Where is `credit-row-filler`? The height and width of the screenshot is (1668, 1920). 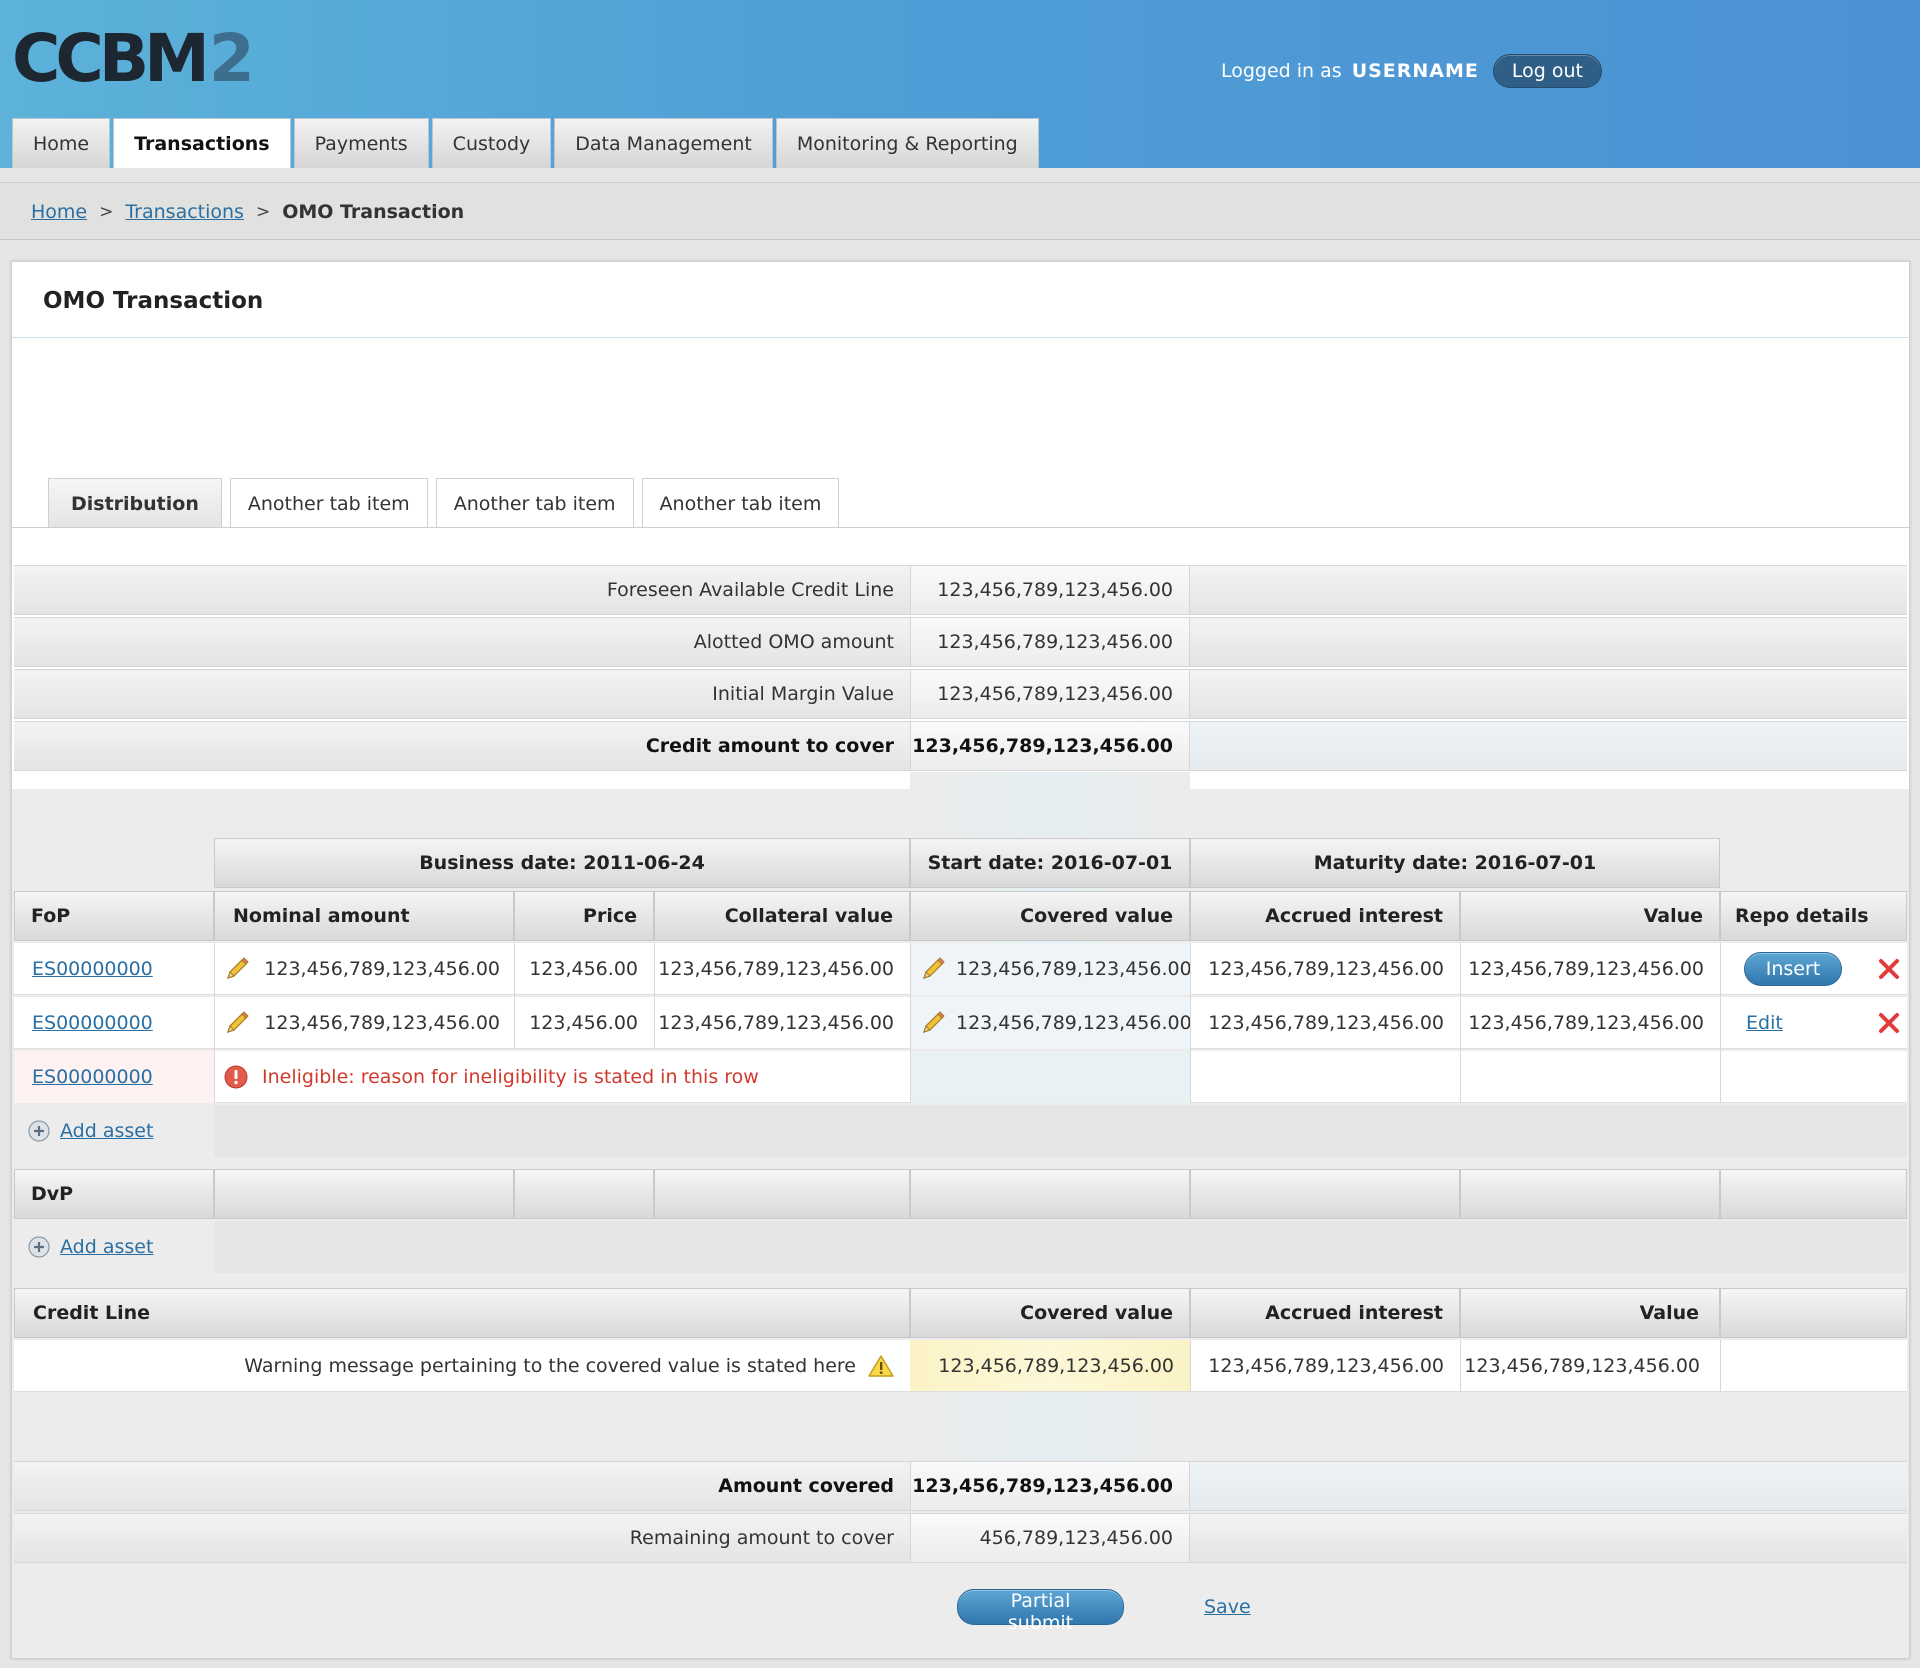
credit-row-filler is located at coordinates (1813, 1366).